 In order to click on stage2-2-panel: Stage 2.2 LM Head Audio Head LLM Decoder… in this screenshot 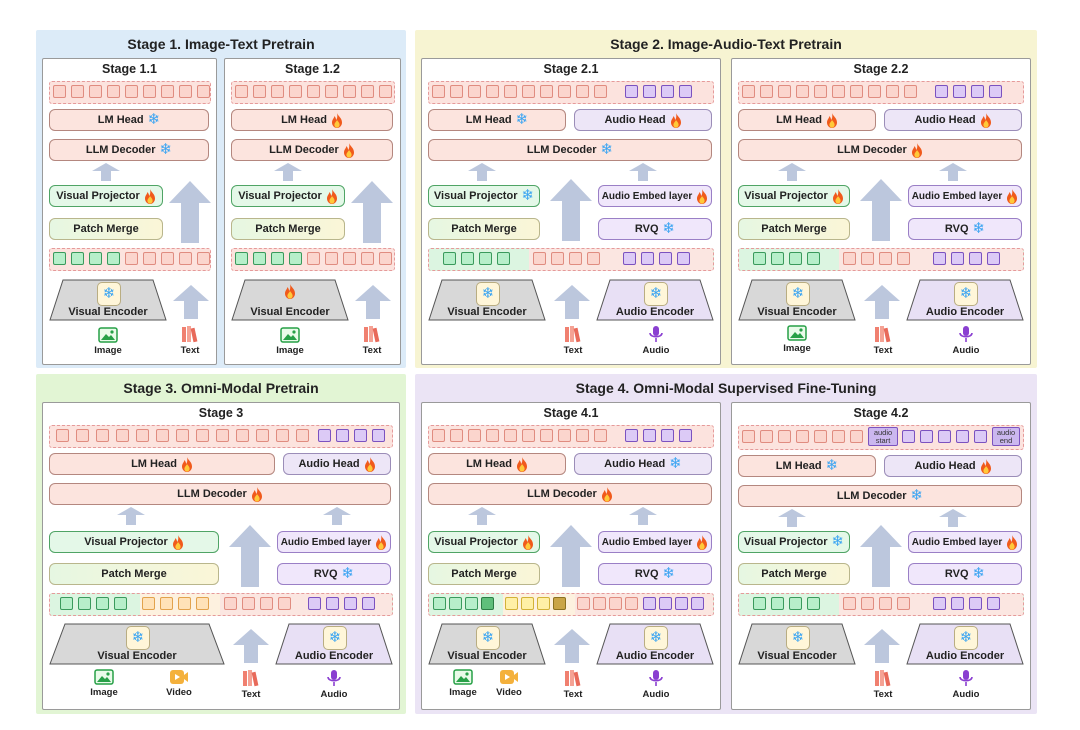, I will do `click(881, 211)`.